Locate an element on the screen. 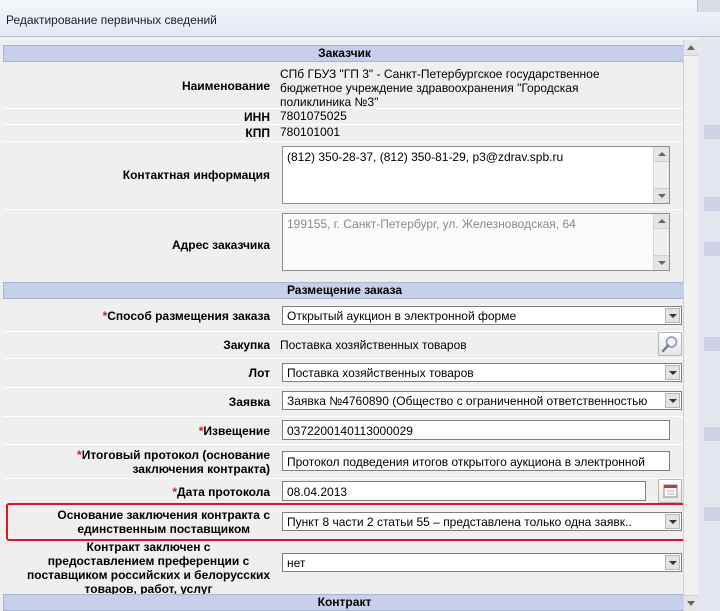  window-titlebar: Редактирование первичных сведений is located at coordinates (360, 18).